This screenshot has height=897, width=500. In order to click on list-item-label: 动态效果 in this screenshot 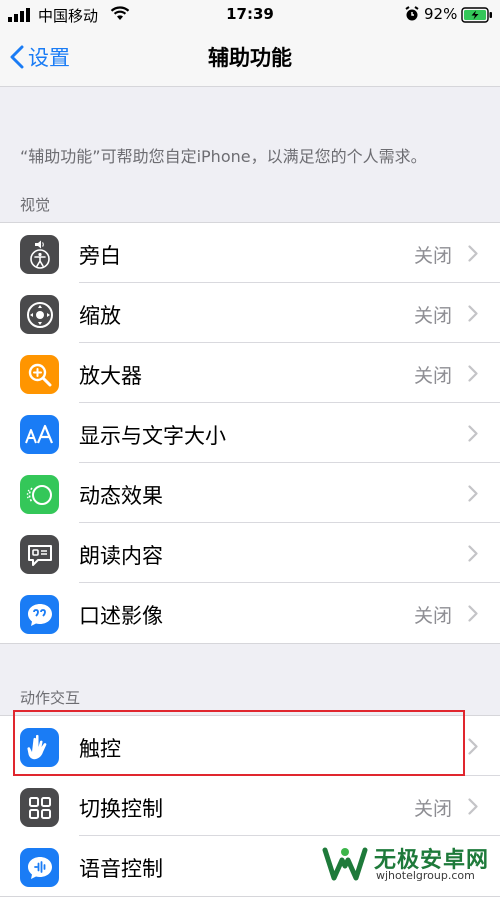, I will do `click(121, 496)`.